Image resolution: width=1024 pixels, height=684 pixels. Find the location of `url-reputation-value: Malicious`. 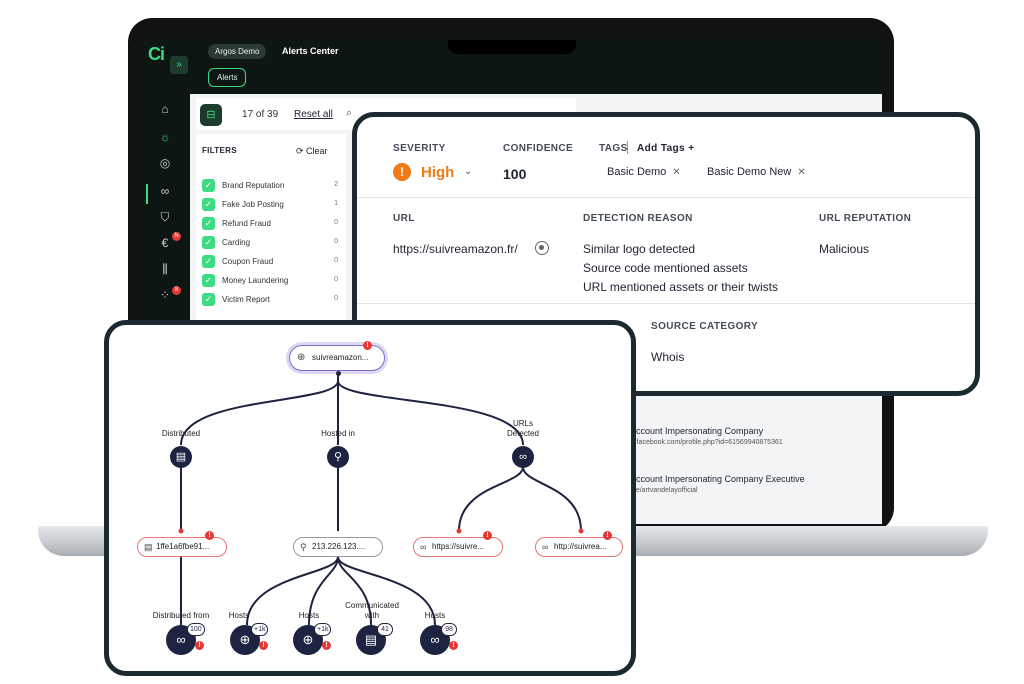

url-reputation-value: Malicious is located at coordinates (844, 249).